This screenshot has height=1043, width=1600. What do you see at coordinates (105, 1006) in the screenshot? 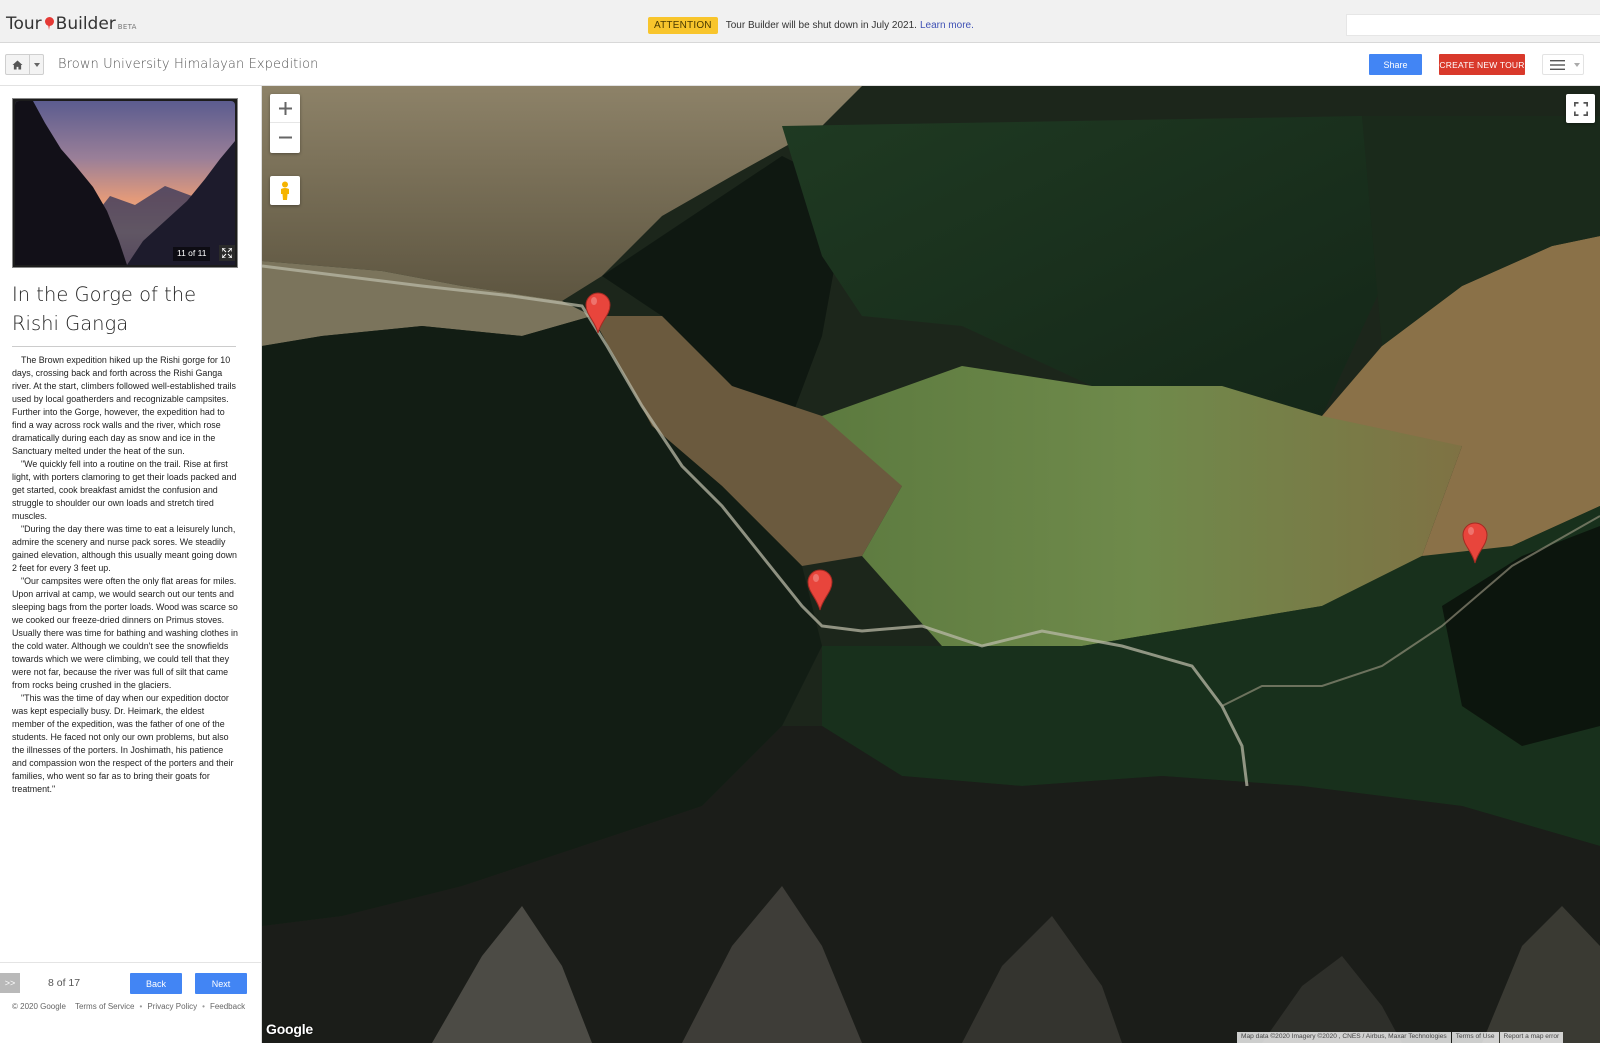
I see `terms-of-service-link: Terms of Service` at bounding box center [105, 1006].